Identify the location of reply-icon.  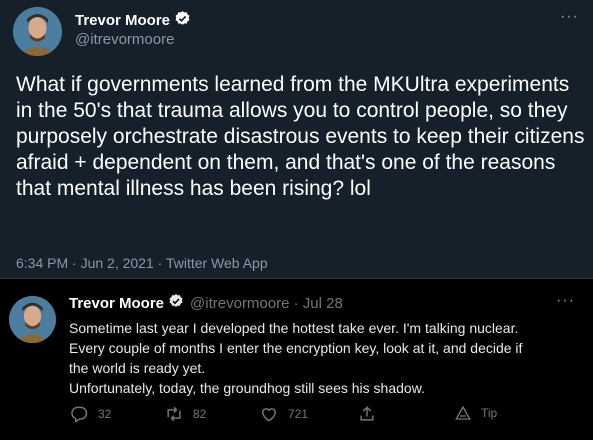
(79, 414).